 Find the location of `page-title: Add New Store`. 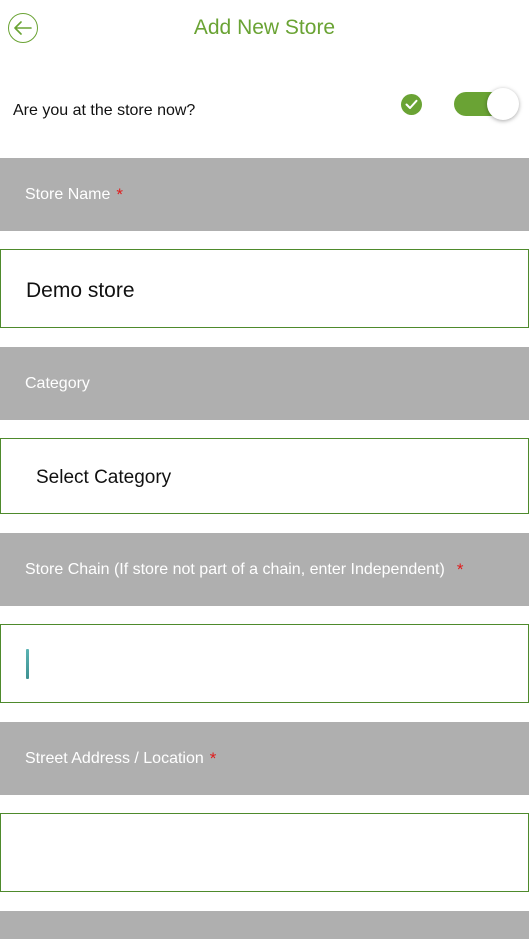

page-title: Add New Store is located at coordinates (264, 27).